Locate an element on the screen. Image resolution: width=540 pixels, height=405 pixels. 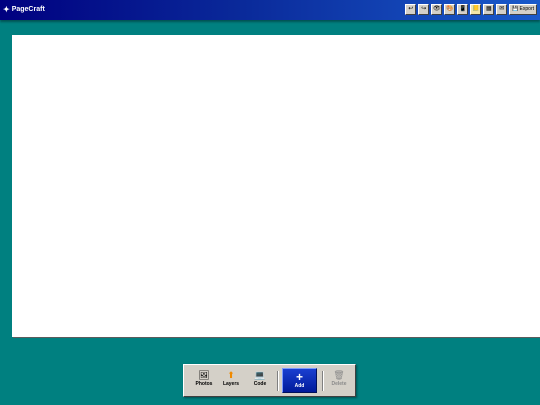
notes-button: 📒 is located at coordinates (476, 9).